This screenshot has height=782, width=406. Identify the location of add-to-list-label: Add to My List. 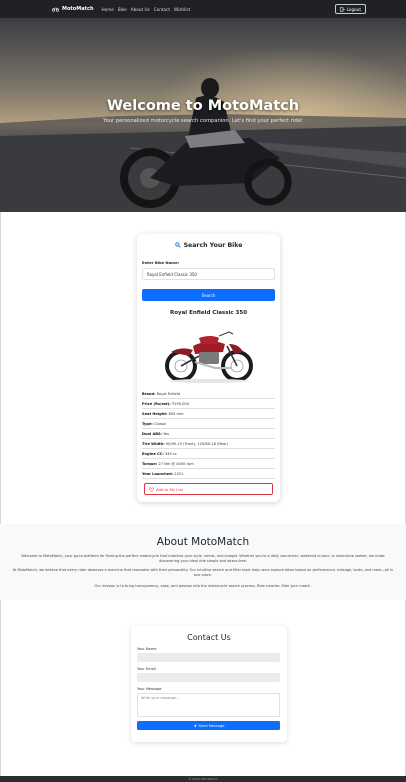
(169, 489).